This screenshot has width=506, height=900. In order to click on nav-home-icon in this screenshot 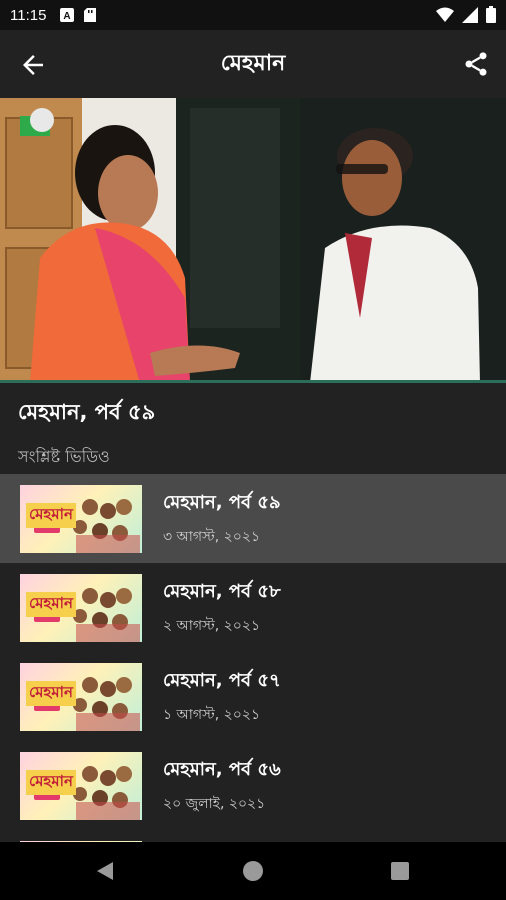, I will do `click(253, 871)`.